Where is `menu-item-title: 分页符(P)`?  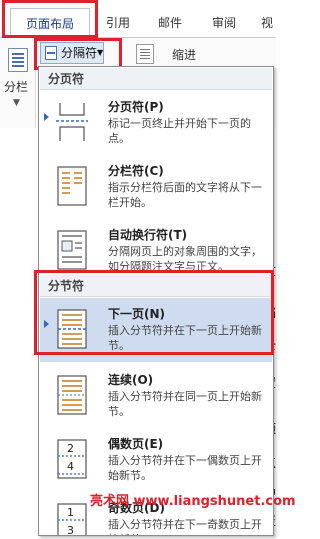 menu-item-title: 分页符(P) is located at coordinates (136, 107).